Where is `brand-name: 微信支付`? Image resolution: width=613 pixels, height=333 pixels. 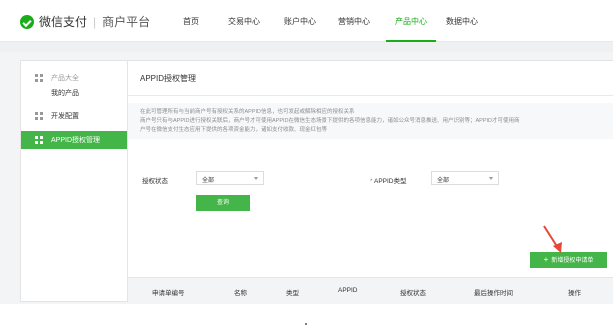
brand-name: 微信支付 is located at coordinates (63, 22).